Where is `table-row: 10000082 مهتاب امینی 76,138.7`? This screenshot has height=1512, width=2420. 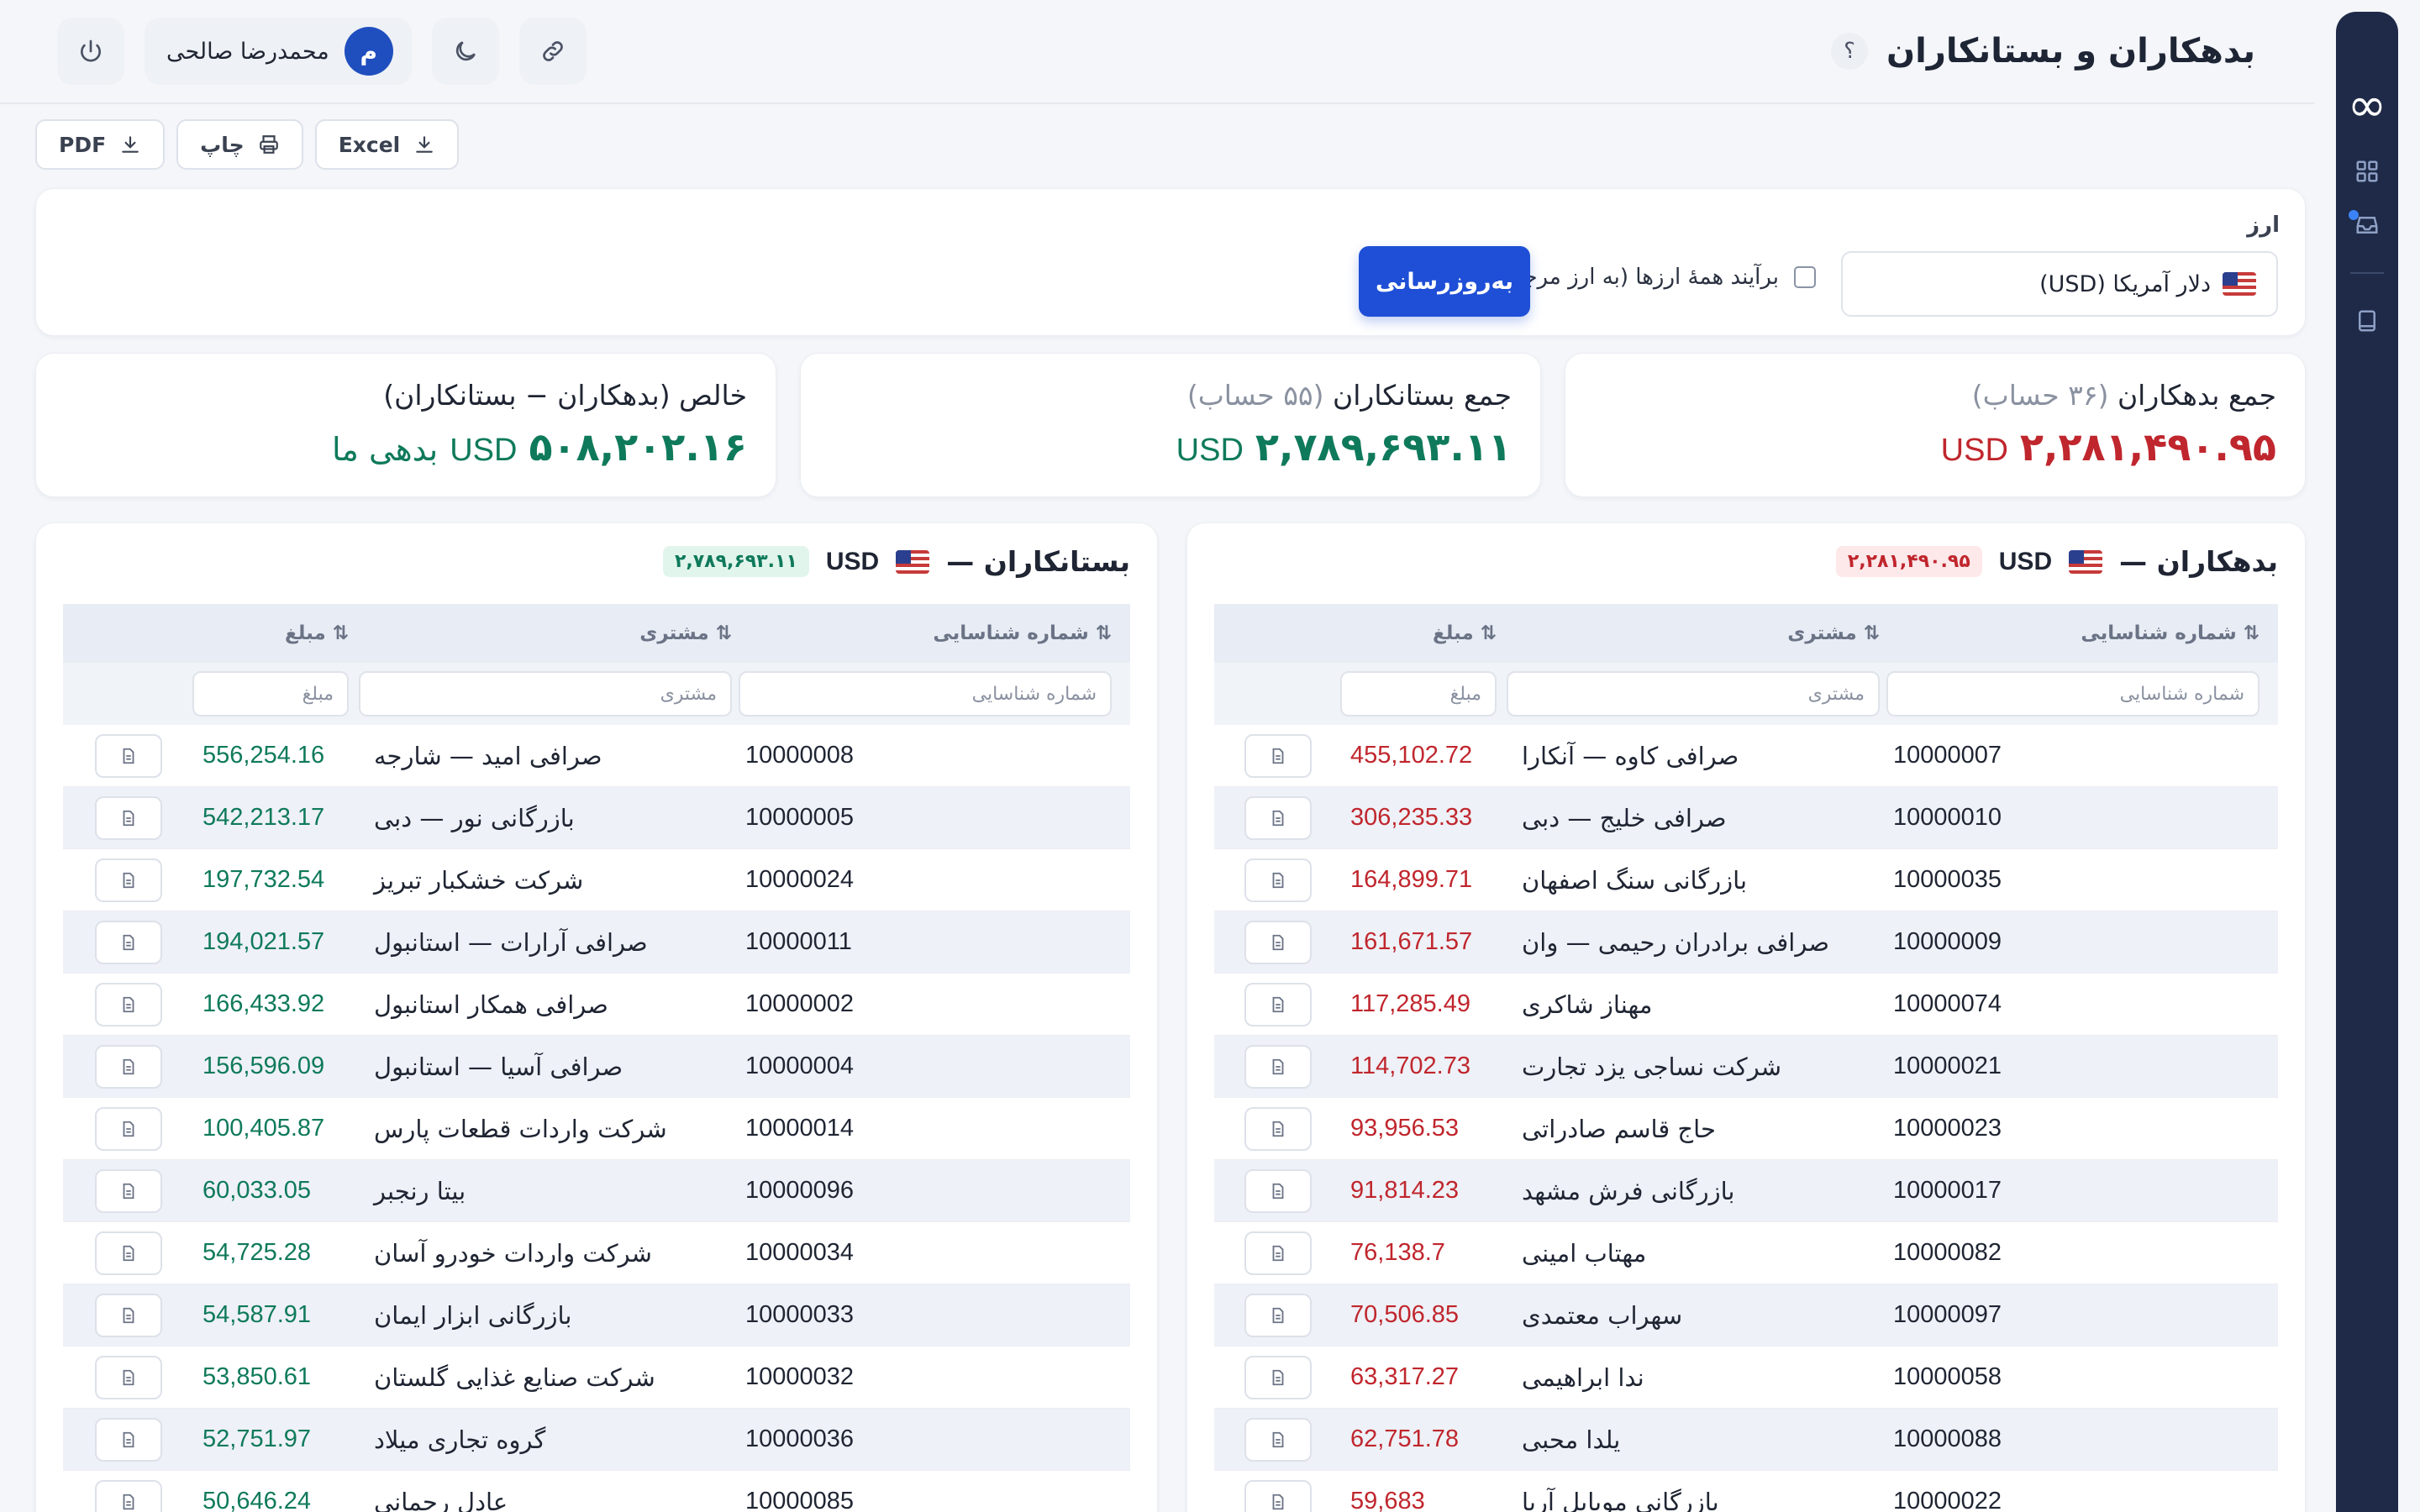
table-row: 10000082 مهتاب امینی 76,138.7 is located at coordinates (1746, 1253).